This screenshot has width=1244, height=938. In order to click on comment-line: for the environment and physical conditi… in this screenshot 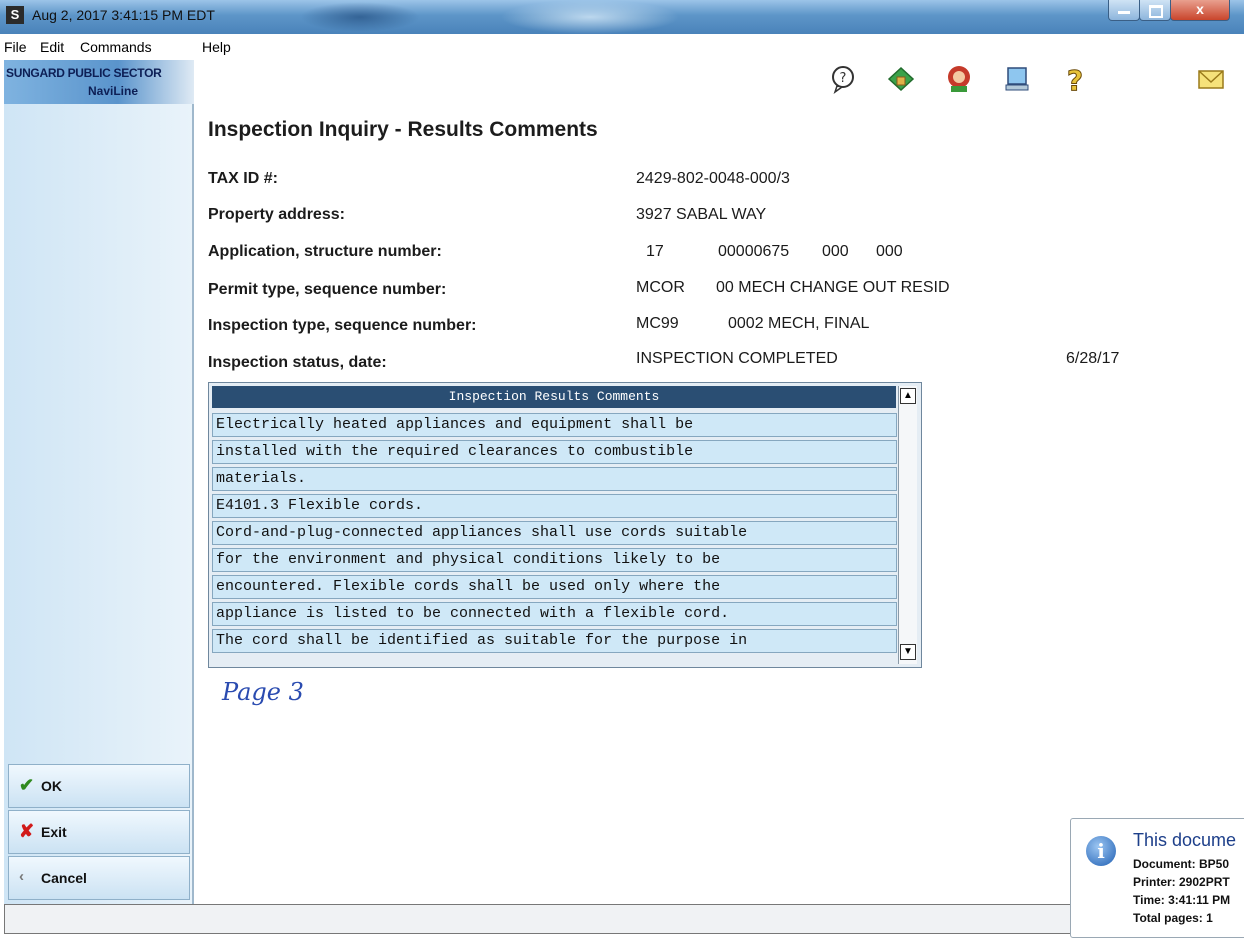, I will do `click(554, 560)`.